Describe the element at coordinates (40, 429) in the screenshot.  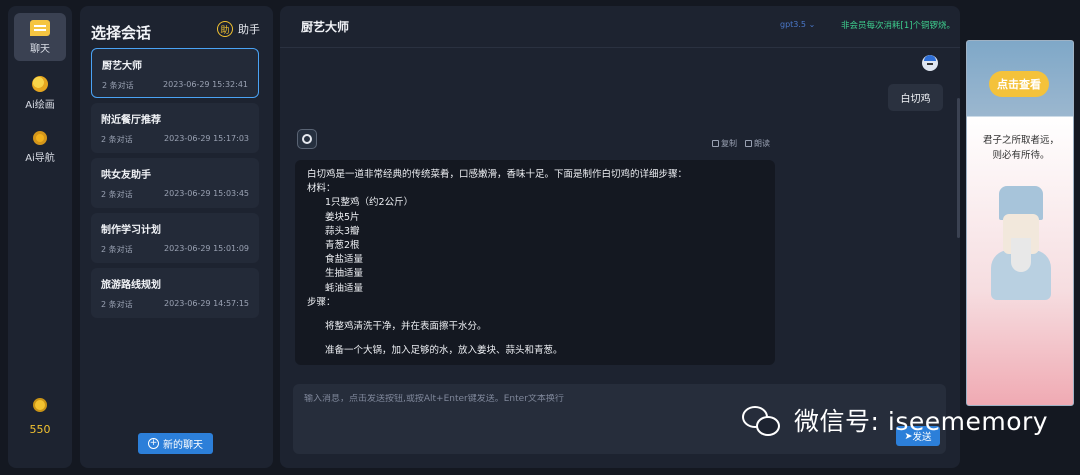
I see `coin-balance: 550` at that location.